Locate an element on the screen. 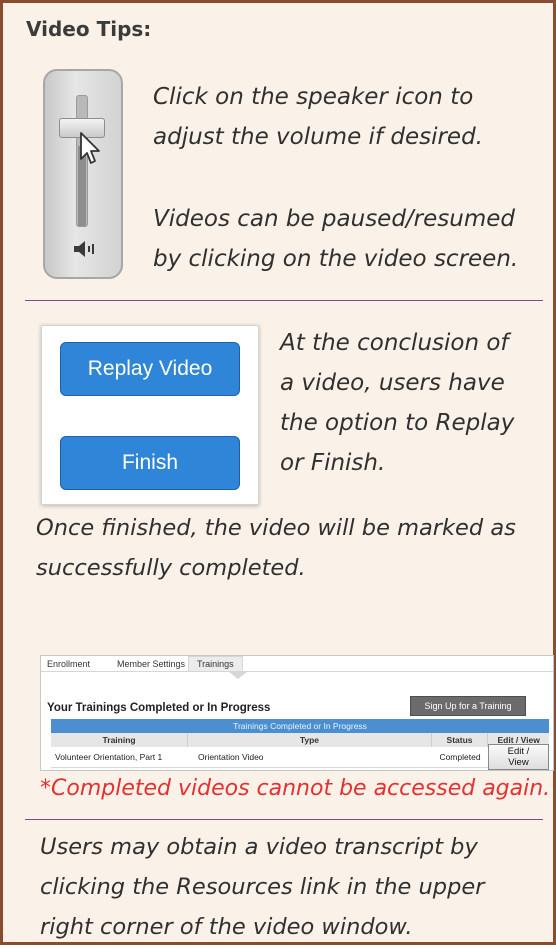 This screenshot has height=947, width=556. end-of-video-buttons: Replay Video Finish is located at coordinates (150, 415).